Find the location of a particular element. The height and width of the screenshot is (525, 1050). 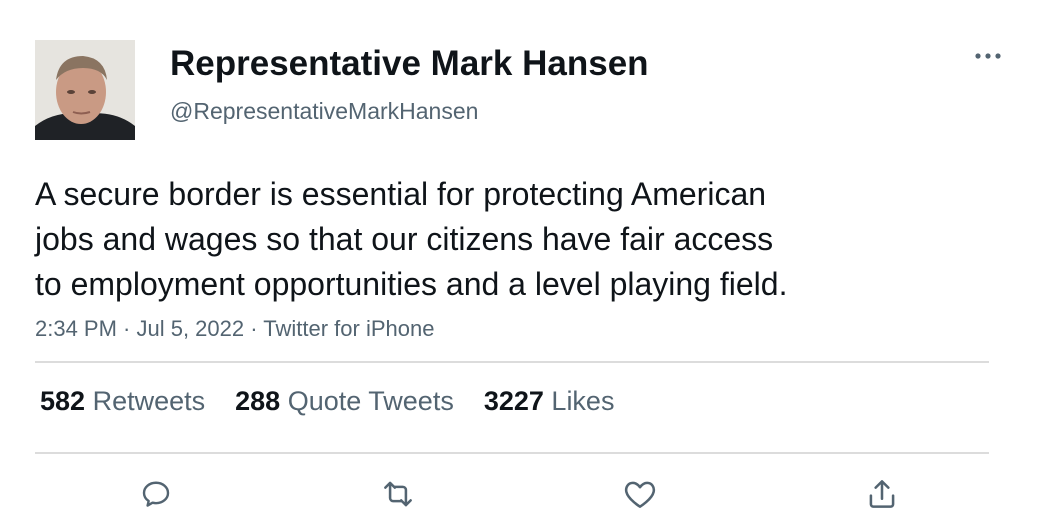

like-button is located at coordinates (640, 494).